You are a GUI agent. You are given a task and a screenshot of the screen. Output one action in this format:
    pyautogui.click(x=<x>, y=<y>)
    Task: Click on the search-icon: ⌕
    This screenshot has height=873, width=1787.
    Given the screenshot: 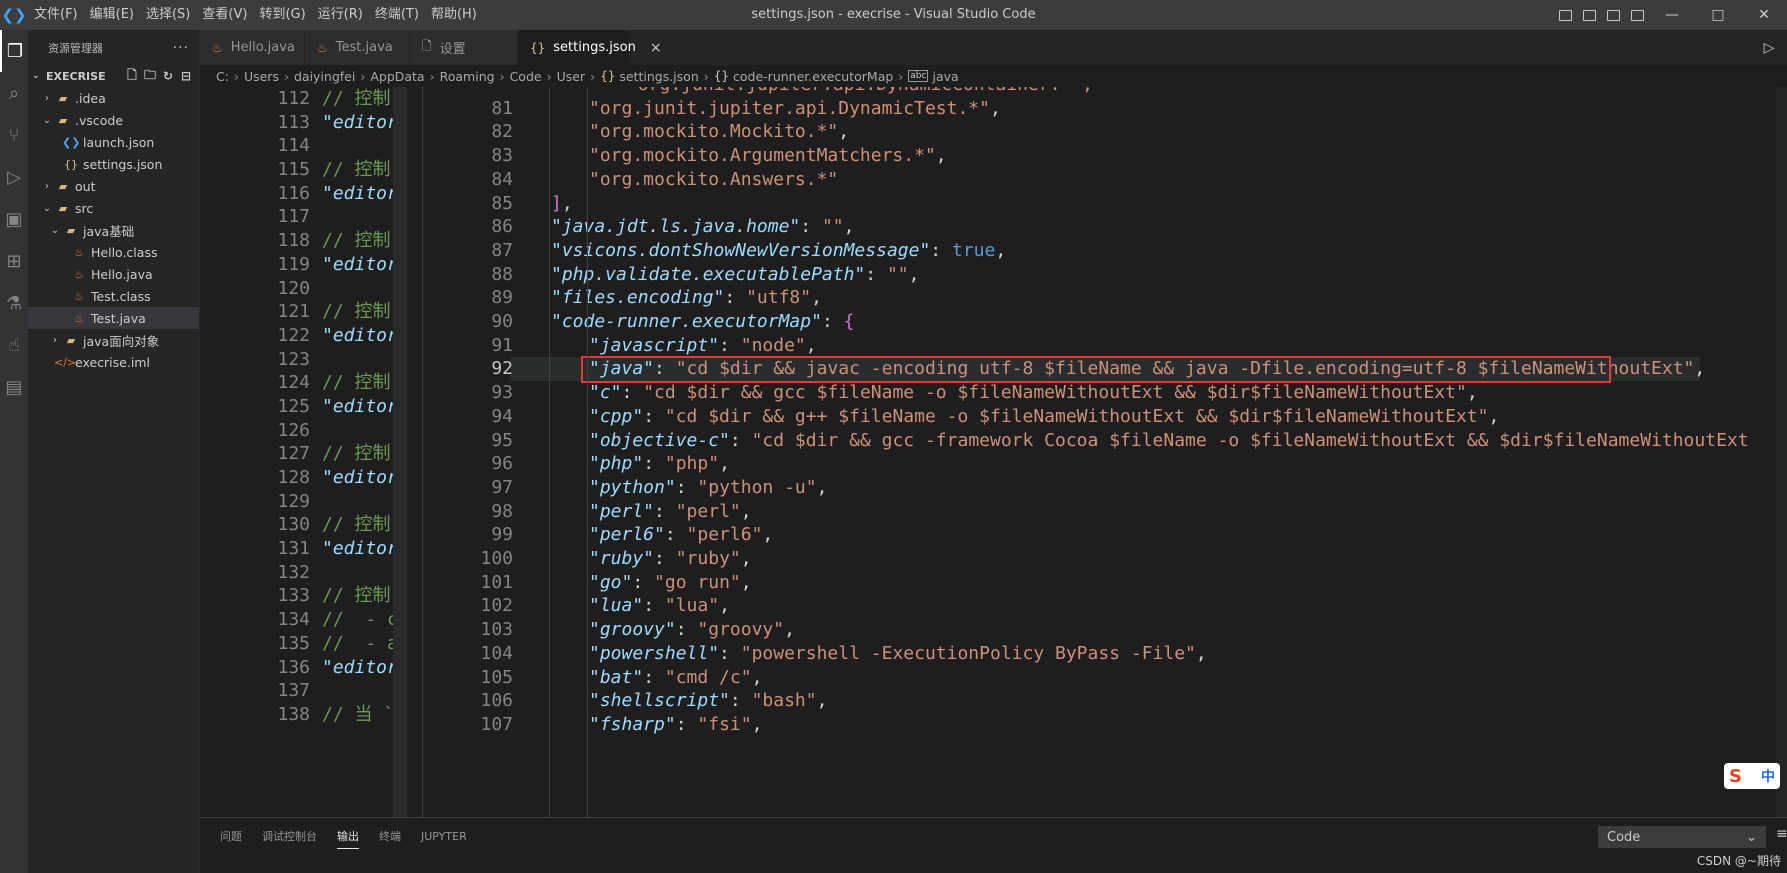 What is the action you would take?
    pyautogui.click(x=14, y=93)
    